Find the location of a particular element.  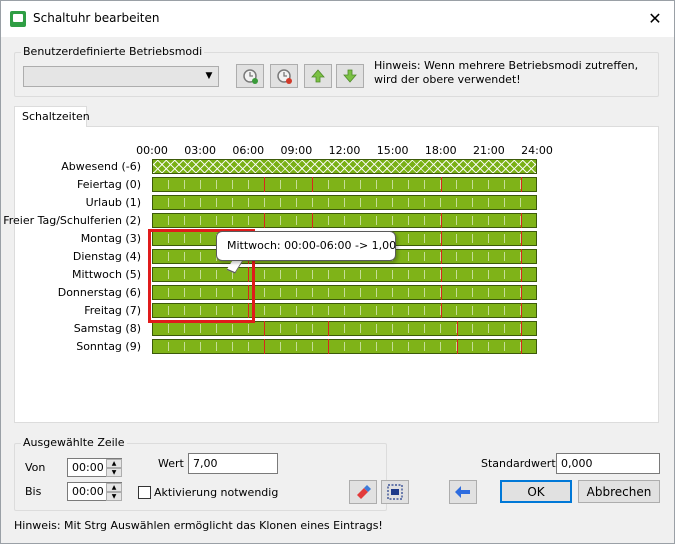

close-icon: ✕ is located at coordinates (655, 18).